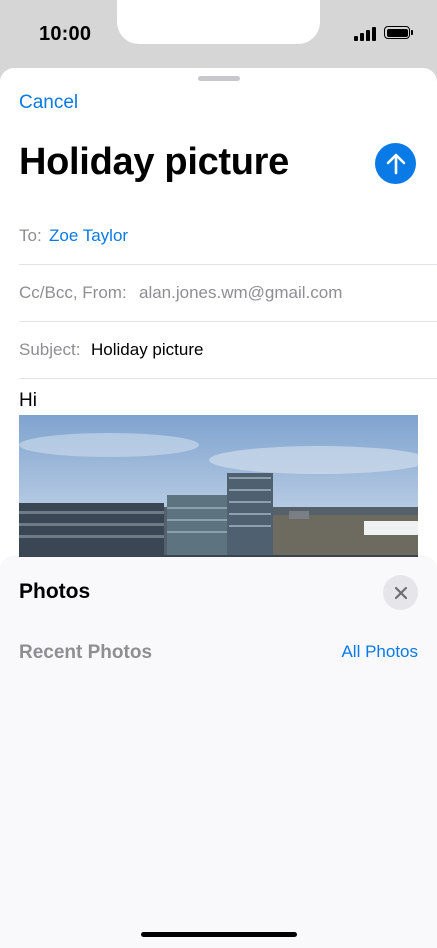 The width and height of the screenshot is (437, 948). What do you see at coordinates (86, 652) in the screenshot?
I see `recent-photos-label: Recent Photos` at bounding box center [86, 652].